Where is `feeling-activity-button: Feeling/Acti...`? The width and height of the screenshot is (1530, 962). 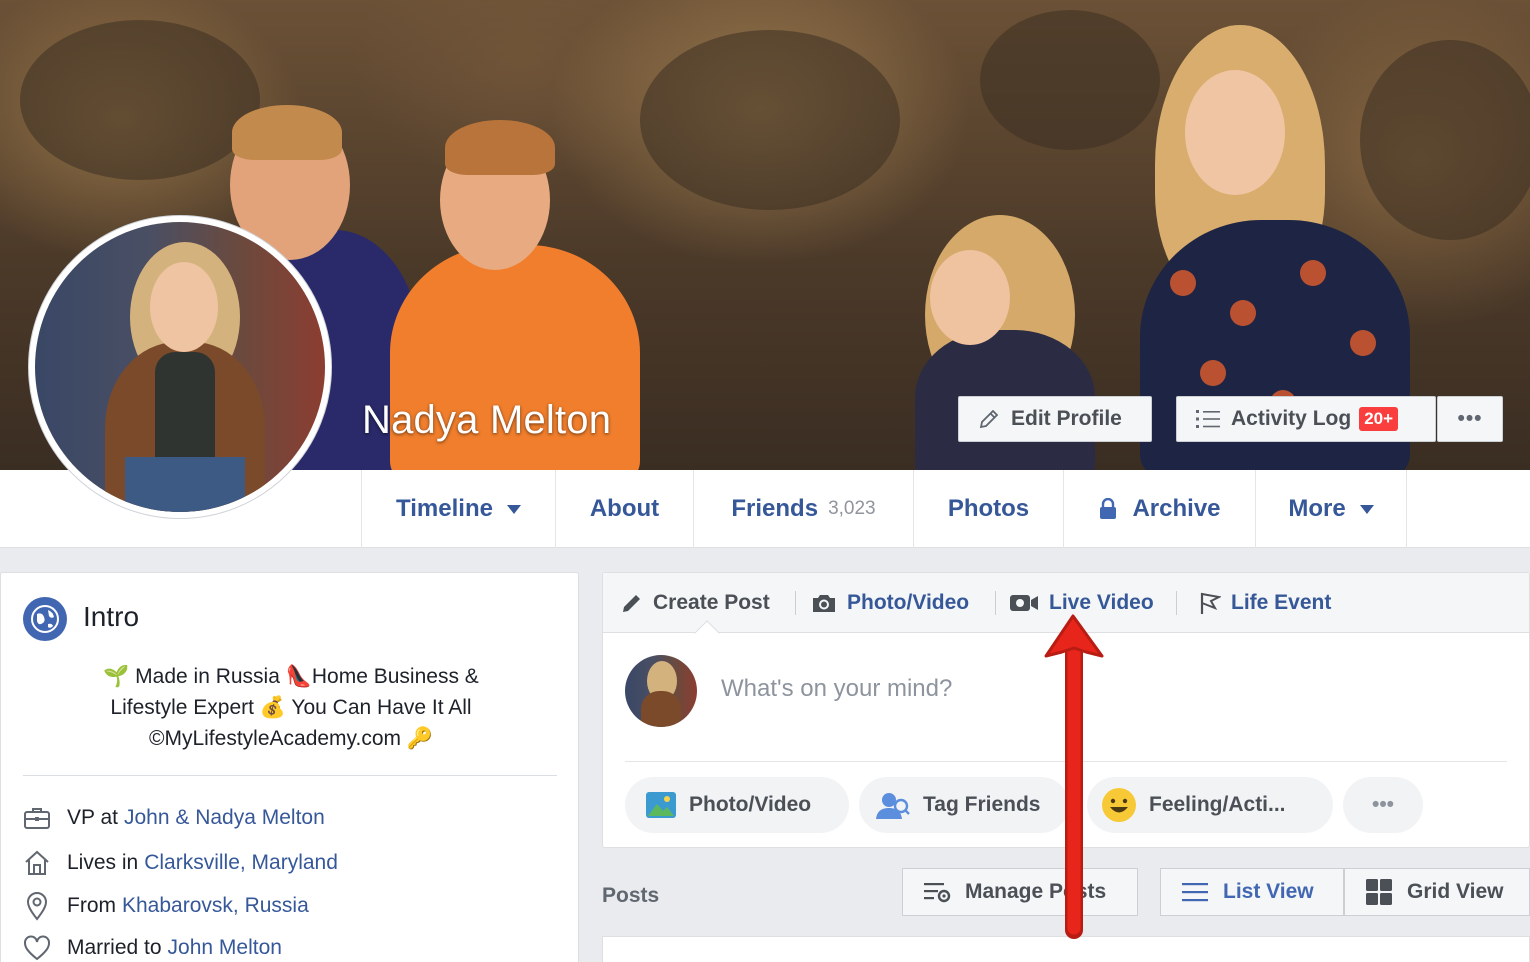
feeling-activity-button: Feeling/Acti... is located at coordinates (1210, 805).